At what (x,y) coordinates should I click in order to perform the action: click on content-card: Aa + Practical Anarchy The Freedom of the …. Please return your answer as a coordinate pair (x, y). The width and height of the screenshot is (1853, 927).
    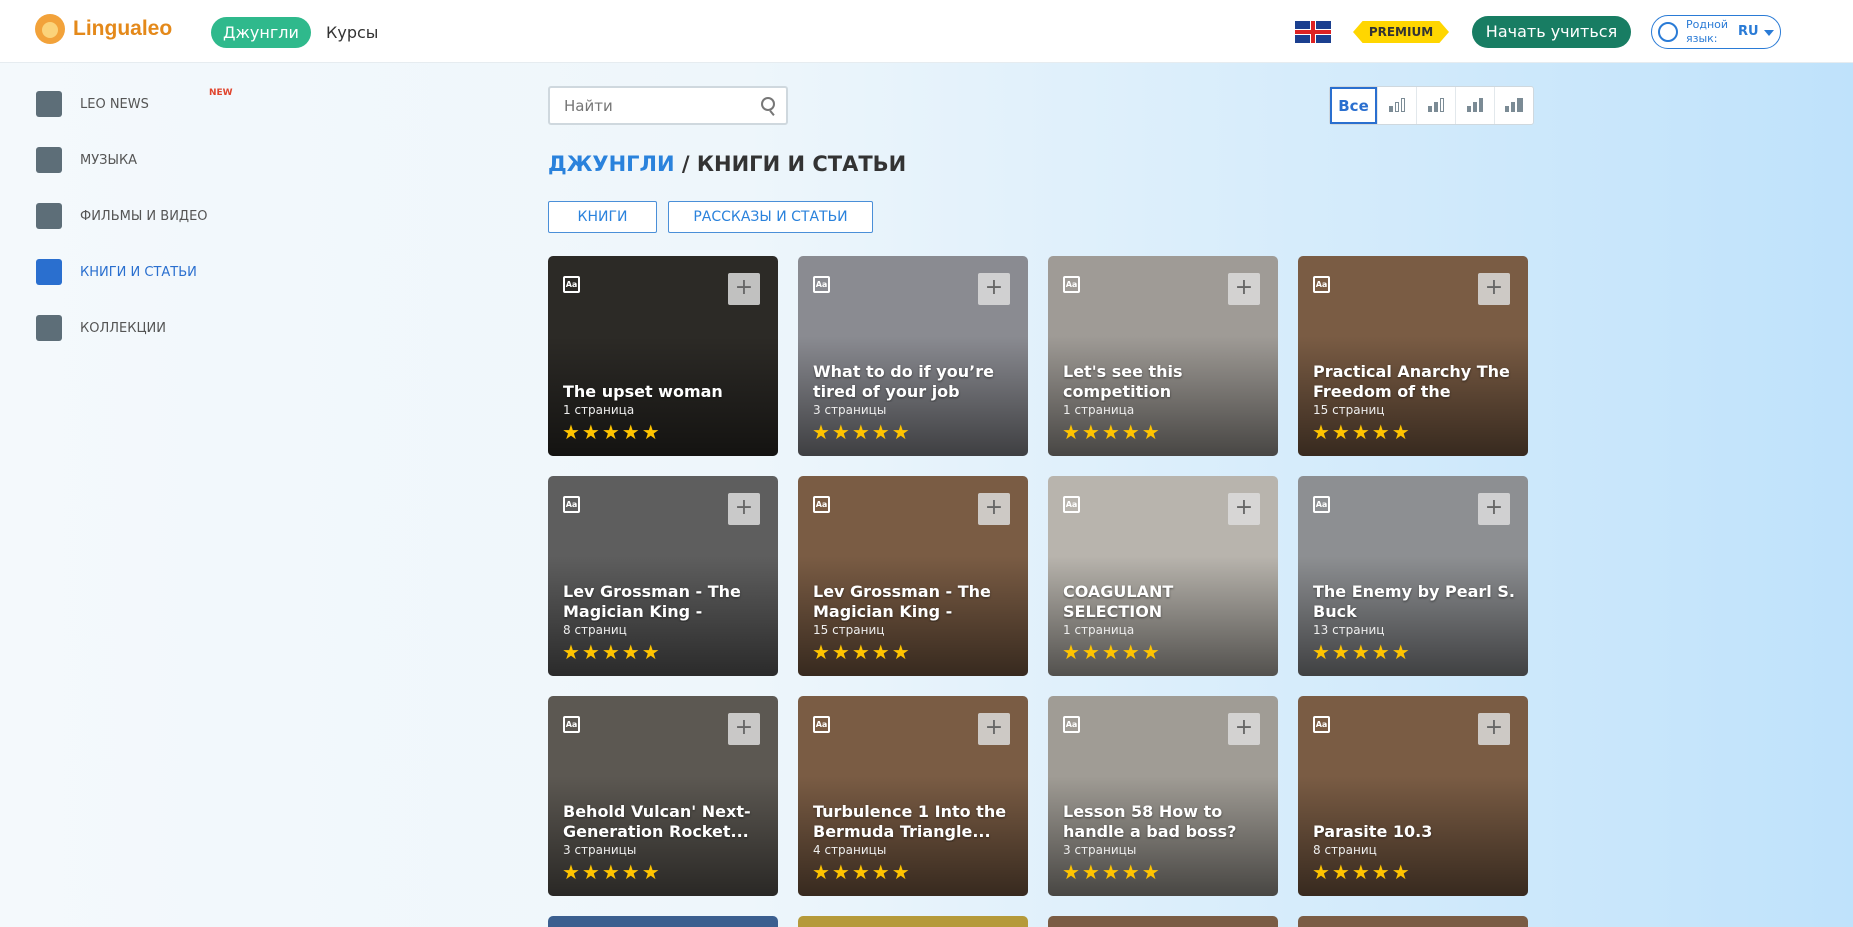
    Looking at the image, I should click on (1413, 356).